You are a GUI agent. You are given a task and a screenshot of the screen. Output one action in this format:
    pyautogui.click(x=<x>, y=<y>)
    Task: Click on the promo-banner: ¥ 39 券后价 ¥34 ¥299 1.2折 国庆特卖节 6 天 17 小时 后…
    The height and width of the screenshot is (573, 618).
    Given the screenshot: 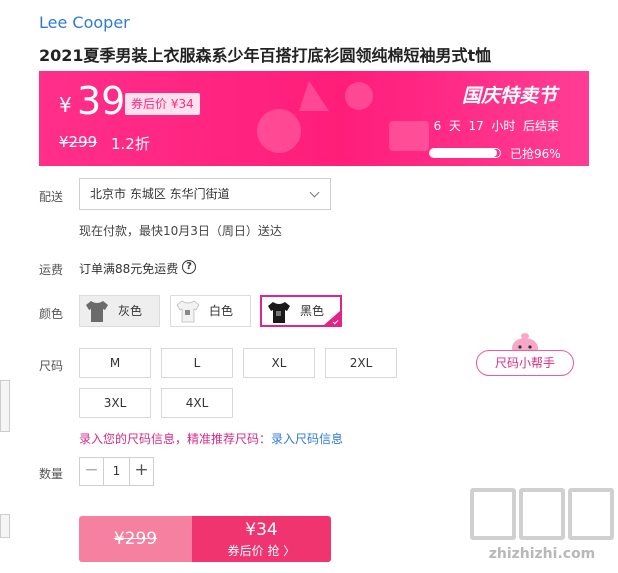 What is the action you would take?
    pyautogui.click(x=314, y=118)
    